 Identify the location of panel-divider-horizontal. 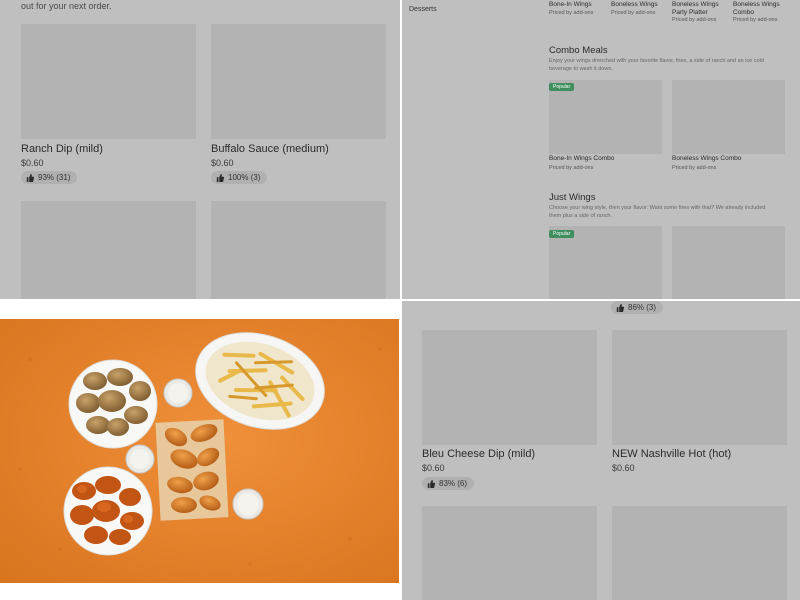
(400, 300).